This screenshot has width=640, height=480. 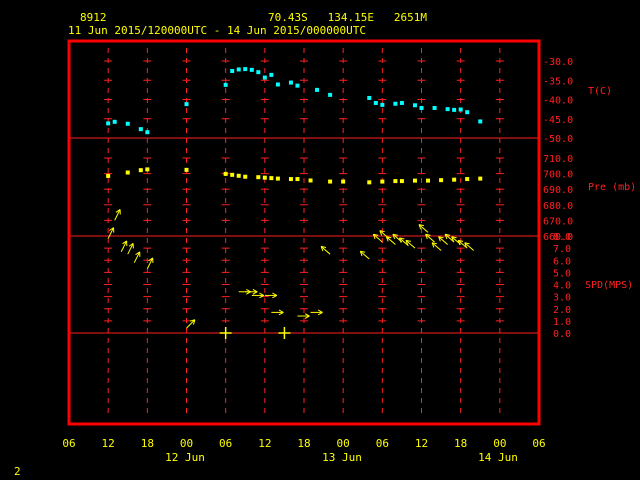 What do you see at coordinates (558, 159) in the screenshot?
I see `pres-tick-label: 710.0` at bounding box center [558, 159].